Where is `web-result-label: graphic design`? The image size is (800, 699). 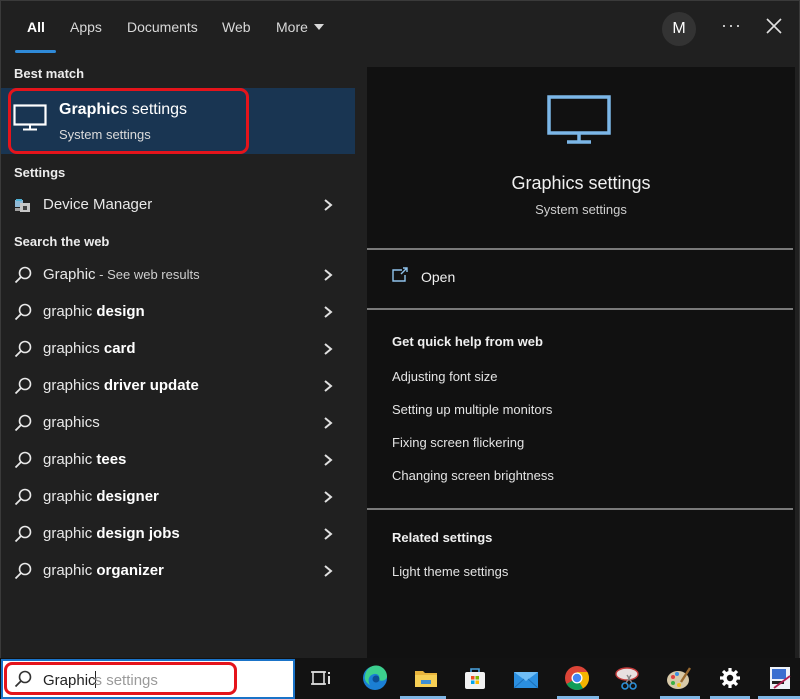 web-result-label: graphic design is located at coordinates (94, 311).